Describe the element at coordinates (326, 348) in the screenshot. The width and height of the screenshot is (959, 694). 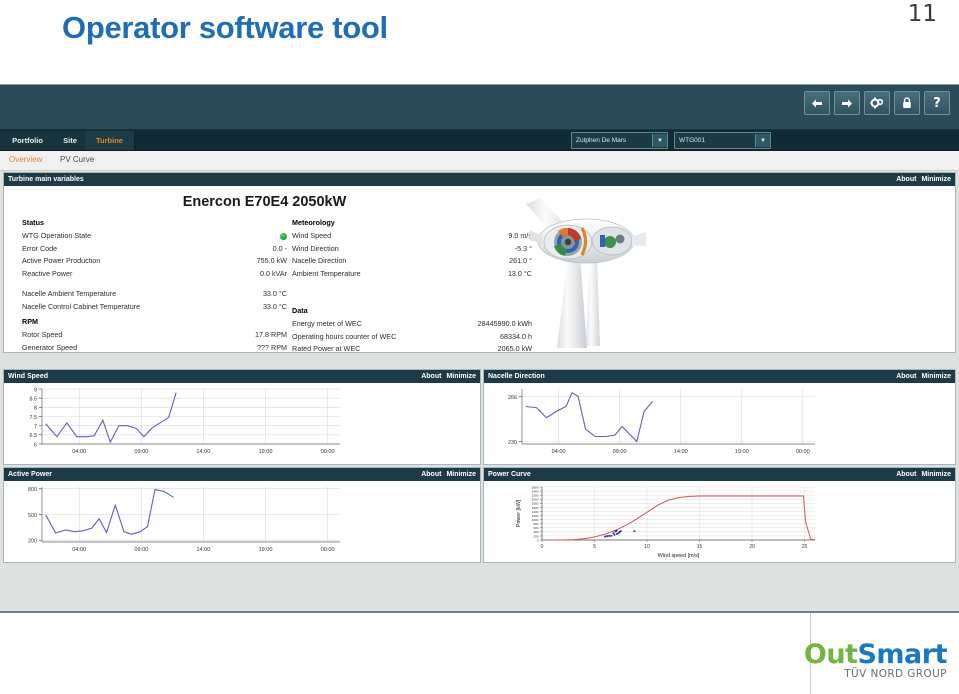
I see `variable-label: Rated Power at WEC` at that location.